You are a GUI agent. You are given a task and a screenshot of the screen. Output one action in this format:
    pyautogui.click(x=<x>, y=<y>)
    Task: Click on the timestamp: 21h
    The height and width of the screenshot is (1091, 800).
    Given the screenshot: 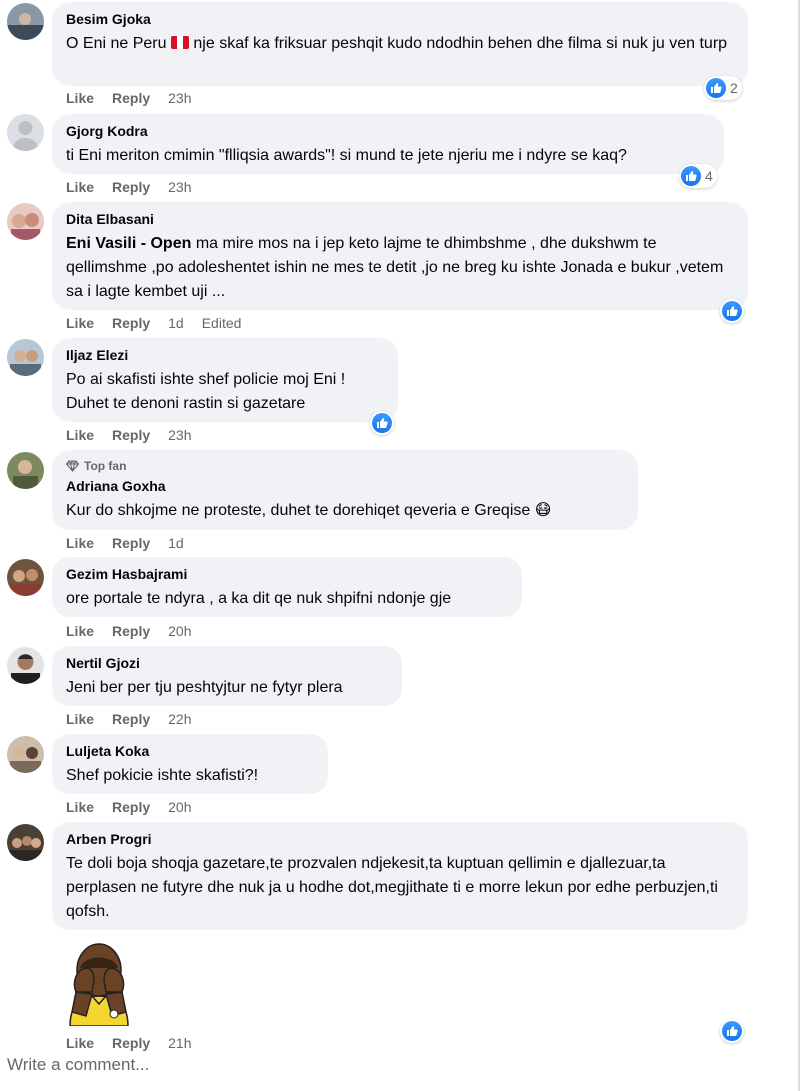 What is the action you would take?
    pyautogui.click(x=179, y=1043)
    